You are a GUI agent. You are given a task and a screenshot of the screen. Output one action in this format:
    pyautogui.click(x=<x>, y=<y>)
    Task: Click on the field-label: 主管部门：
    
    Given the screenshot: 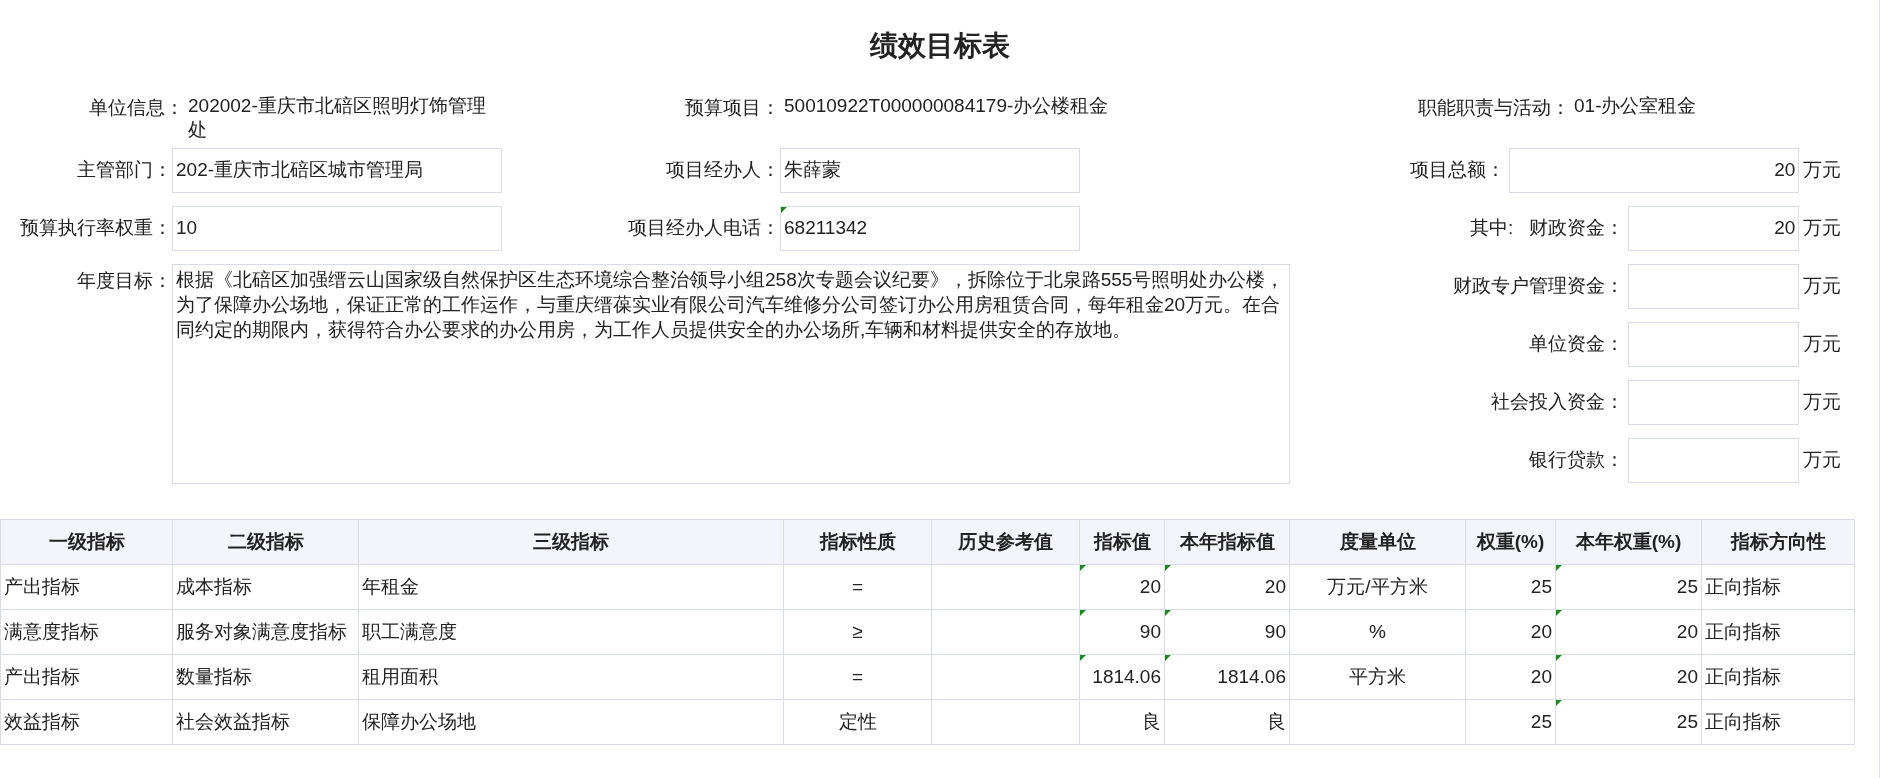 What is the action you would take?
    pyautogui.click(x=124, y=170)
    